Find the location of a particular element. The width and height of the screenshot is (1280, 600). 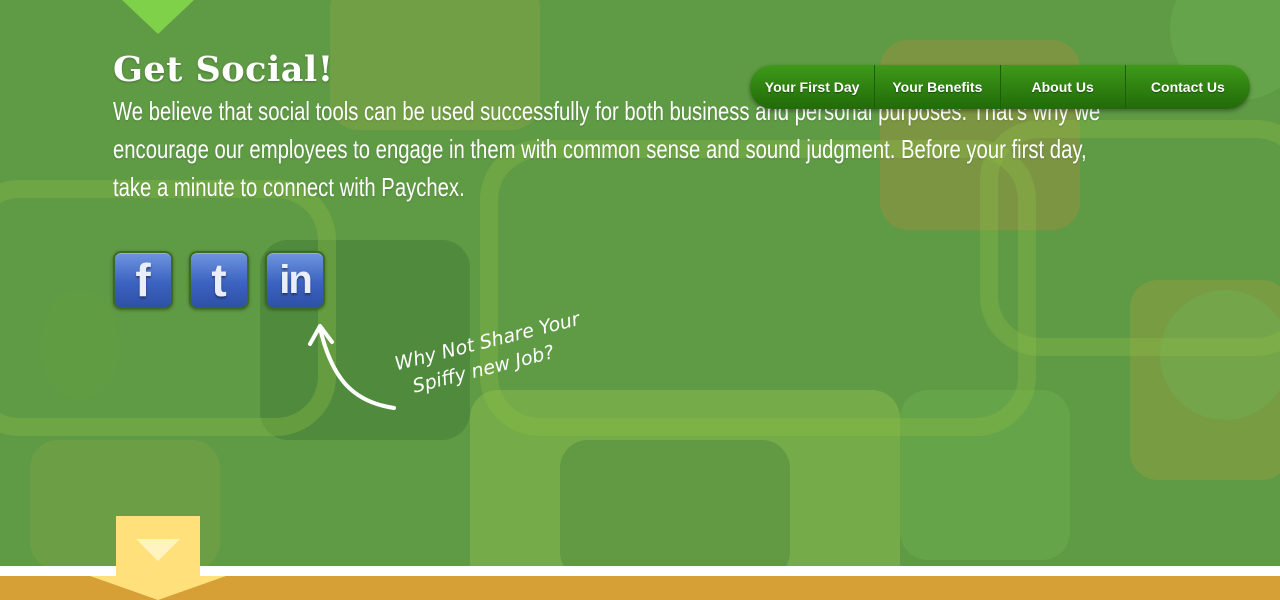

curved-arrow-icon is located at coordinates (352, 367).